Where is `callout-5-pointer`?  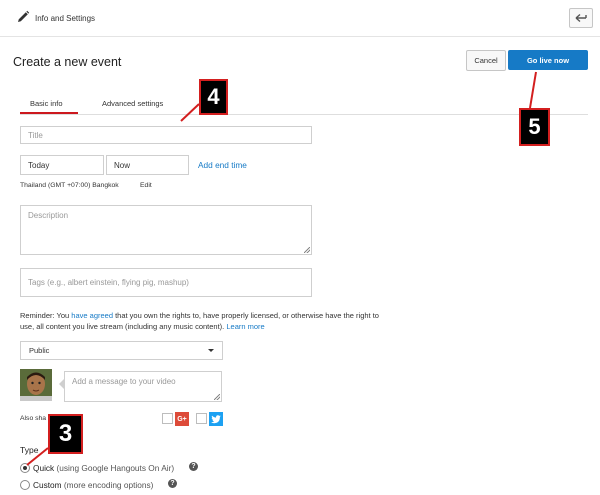 callout-5-pointer is located at coordinates (533, 90).